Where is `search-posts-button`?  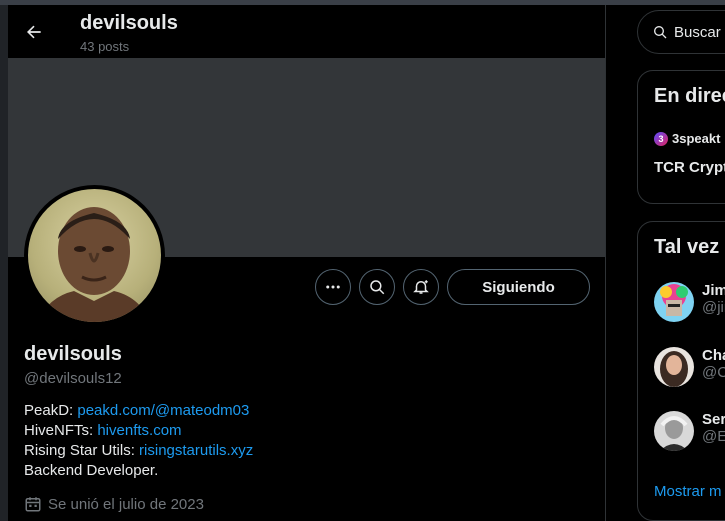
search-posts-button is located at coordinates (377, 287).